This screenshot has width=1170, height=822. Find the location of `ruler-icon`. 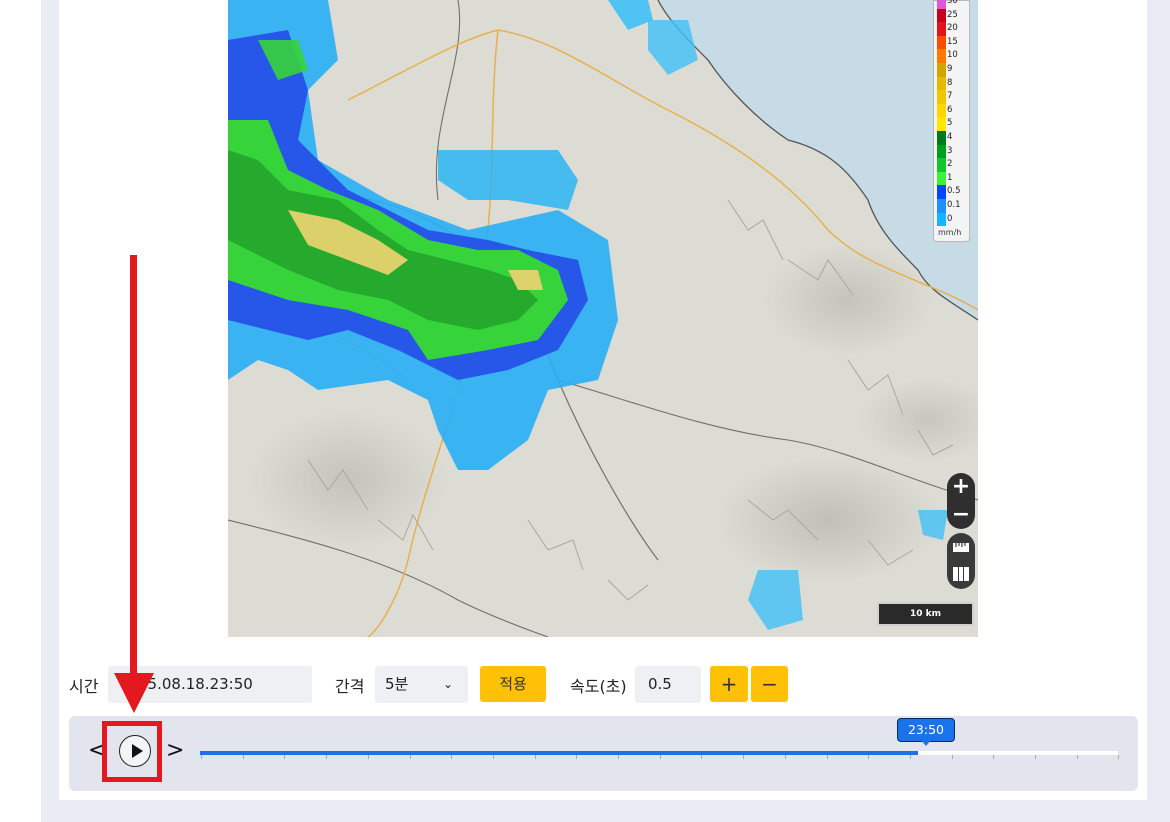

ruler-icon is located at coordinates (961, 547).